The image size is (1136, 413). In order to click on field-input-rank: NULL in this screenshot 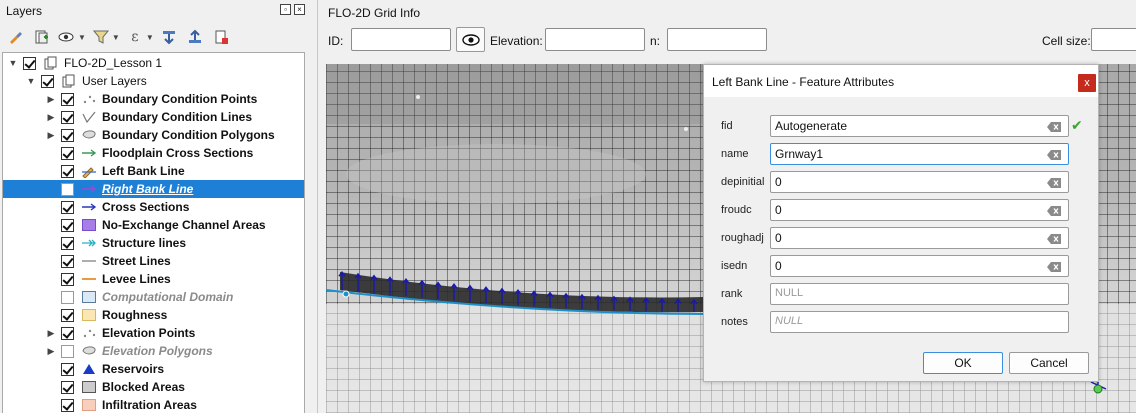, I will do `click(919, 294)`.